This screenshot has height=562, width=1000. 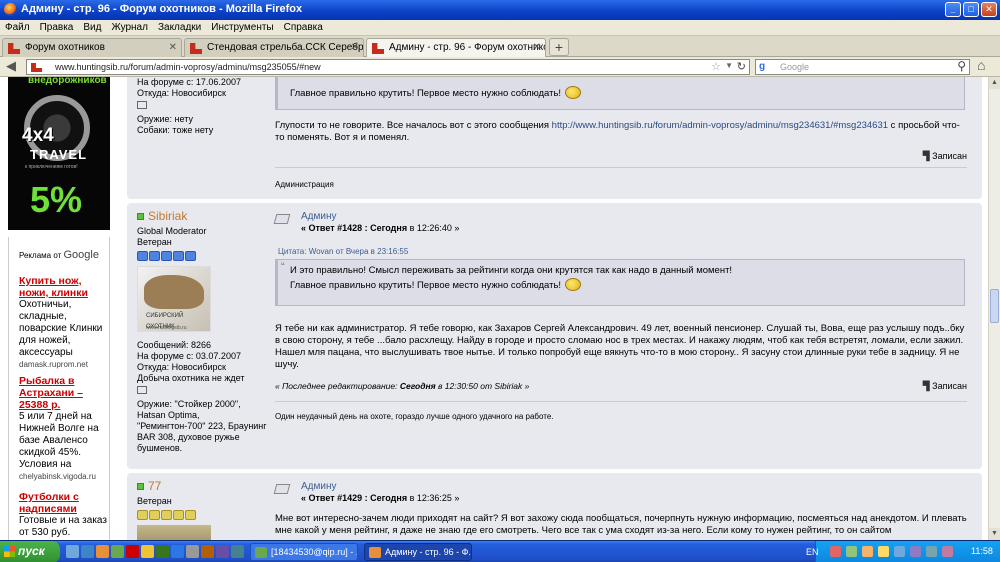 I want to click on search-icon: ⚲, so click(x=961, y=66).